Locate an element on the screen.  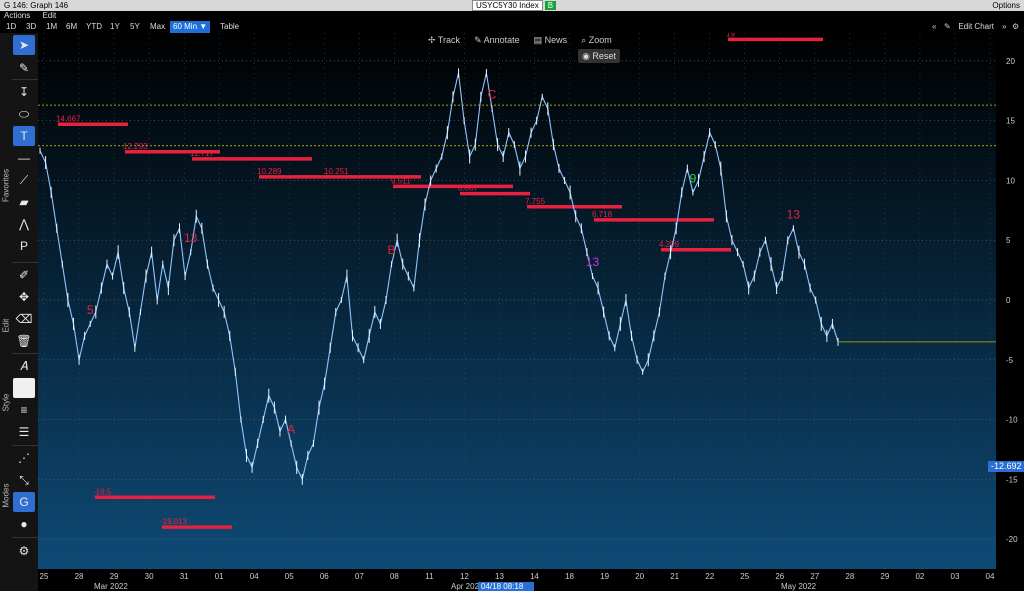
trendline-tool-icon: ⟋ is located at coordinates (24, 180).